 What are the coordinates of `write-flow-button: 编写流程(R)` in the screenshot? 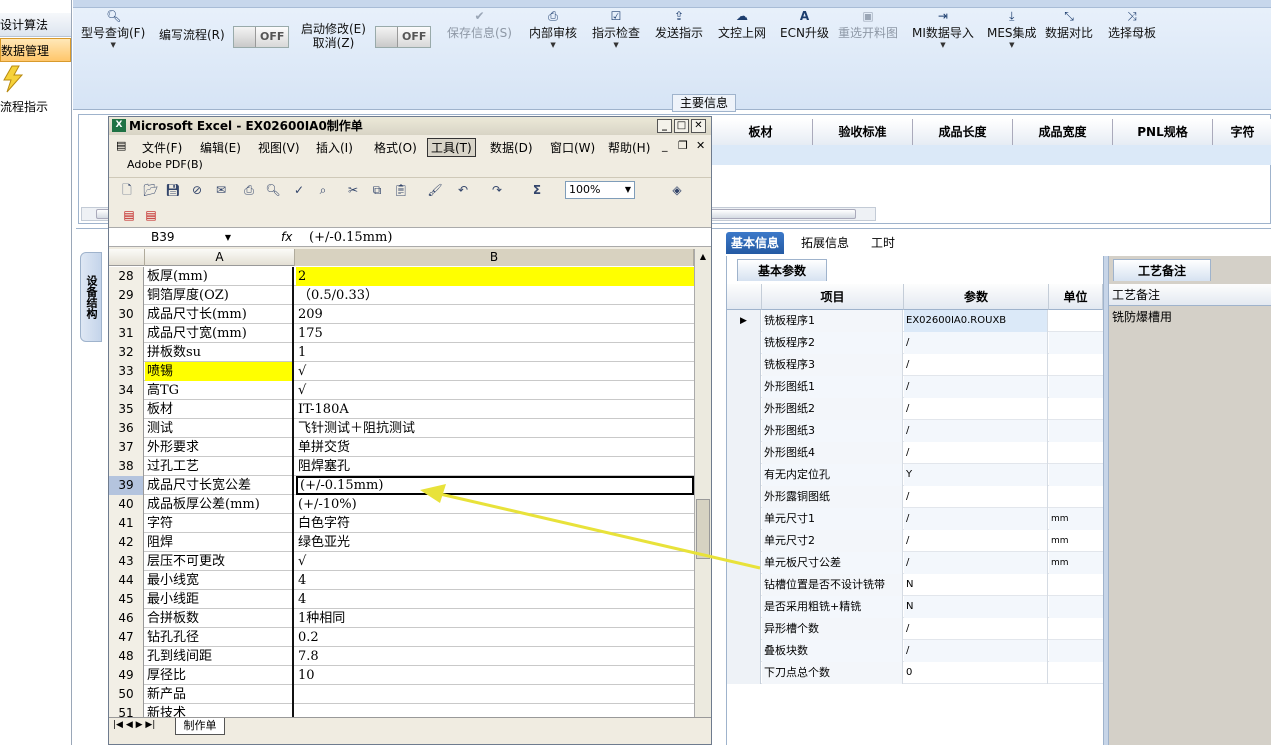 It's located at (192, 35).